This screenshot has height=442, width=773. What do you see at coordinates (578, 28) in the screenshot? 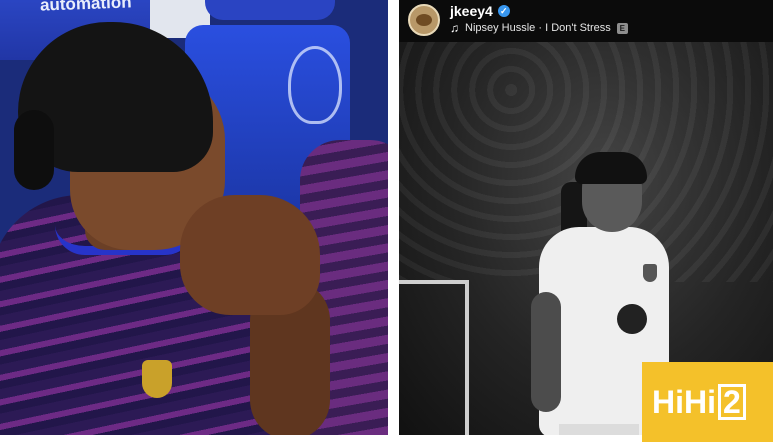
I see `song-title: I Don't Stress` at bounding box center [578, 28].